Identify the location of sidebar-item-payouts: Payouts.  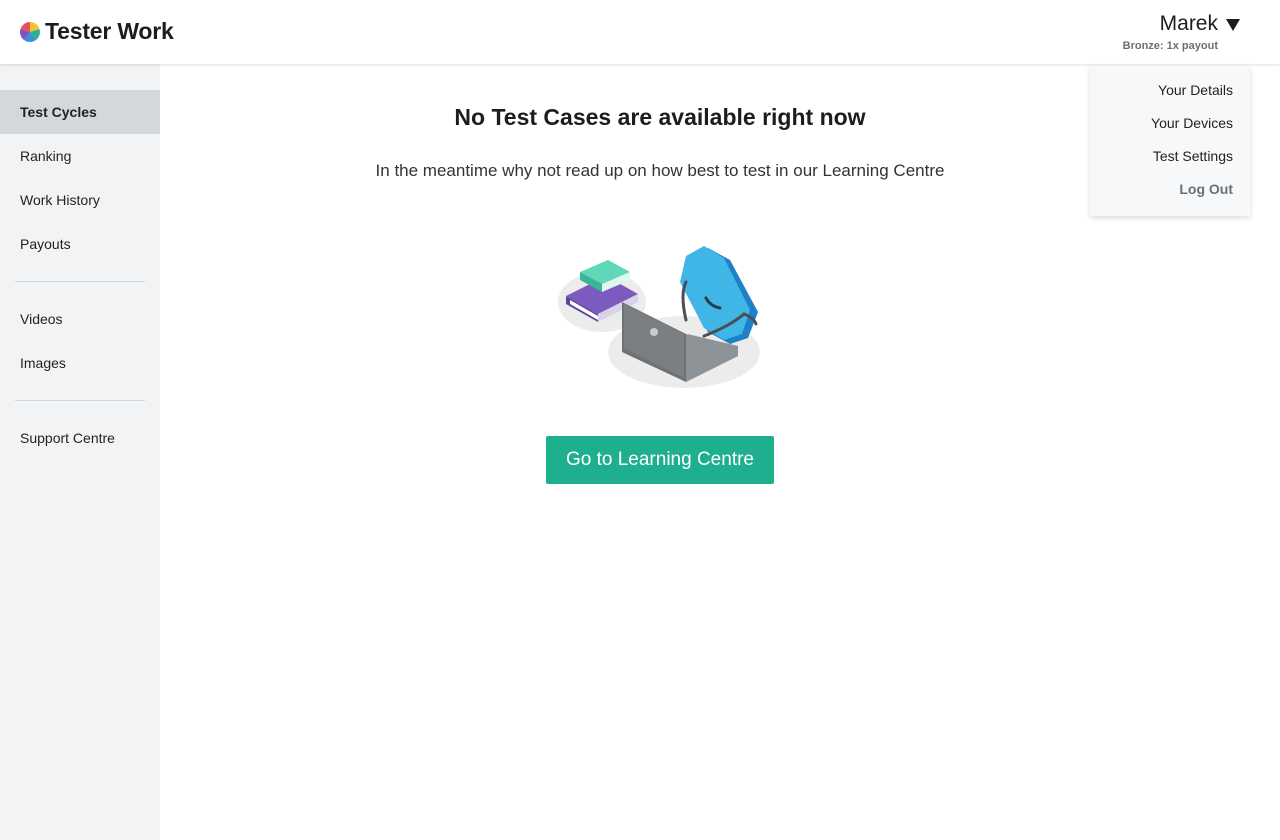
(80, 244).